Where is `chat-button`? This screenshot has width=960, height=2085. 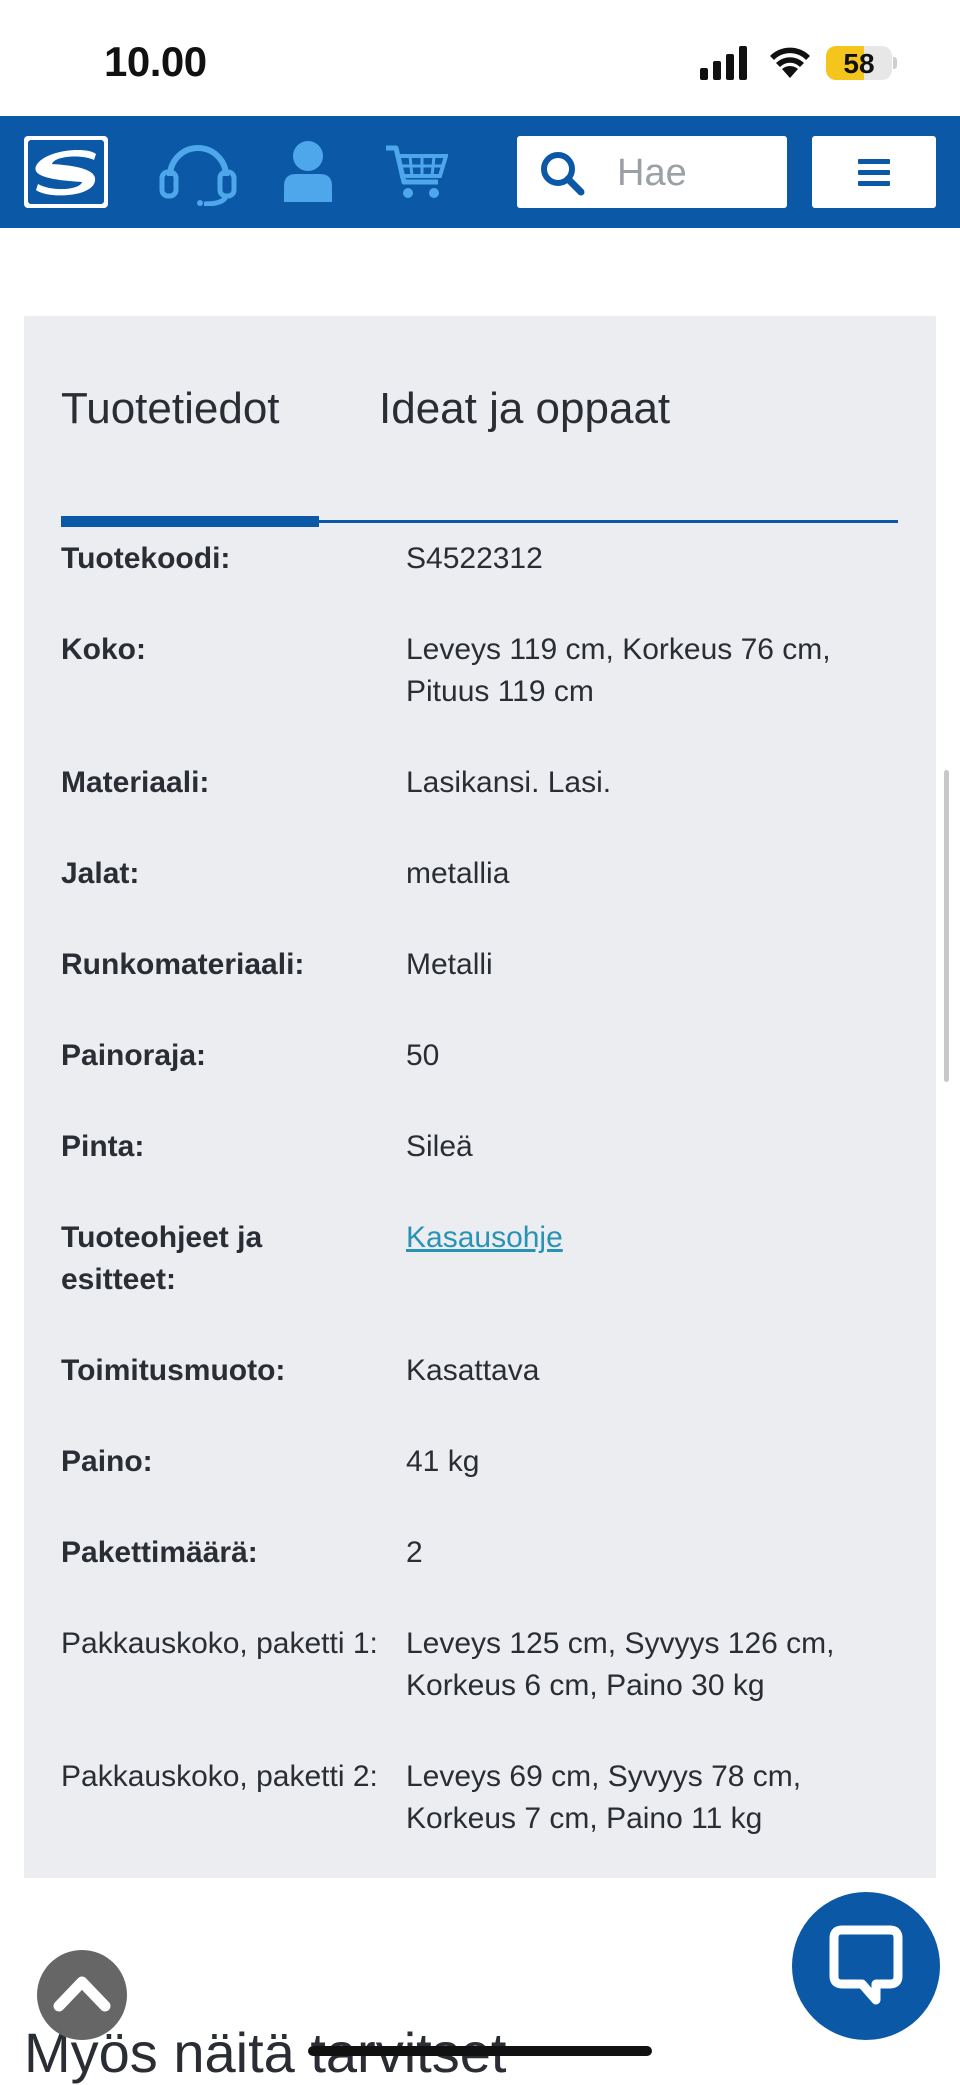 chat-button is located at coordinates (866, 1966).